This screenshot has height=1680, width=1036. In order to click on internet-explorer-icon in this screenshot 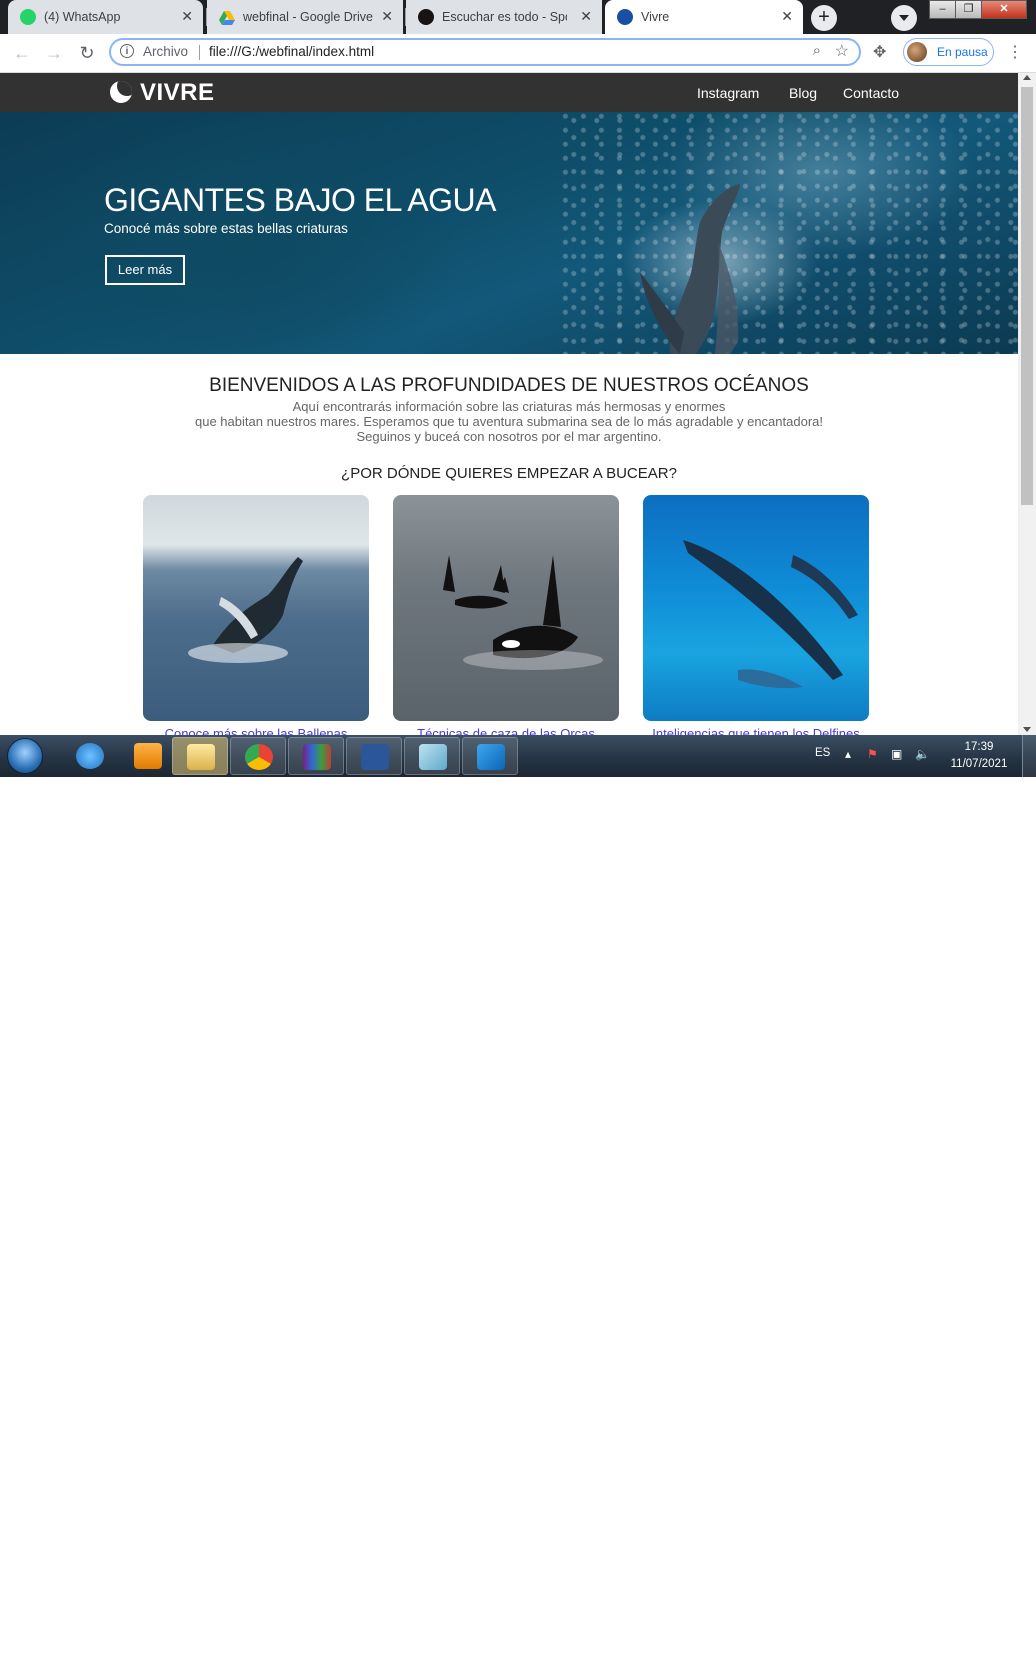, I will do `click(90, 756)`.